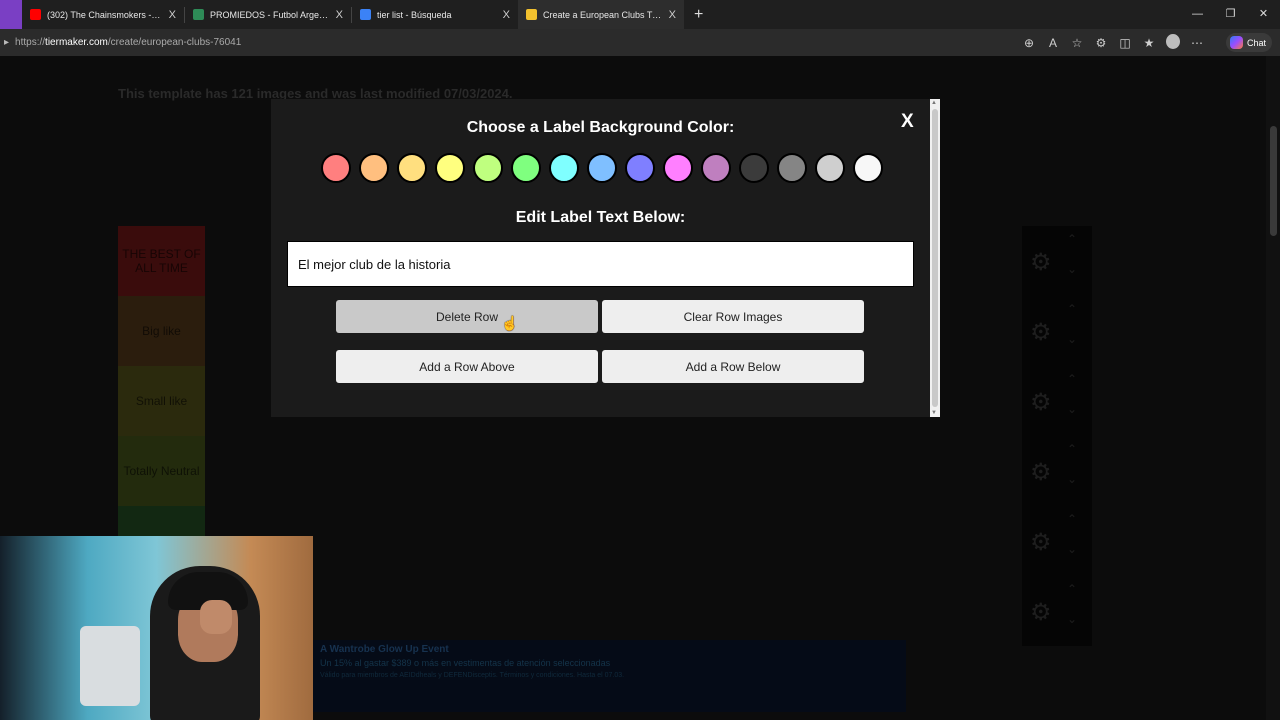 The height and width of the screenshot is (720, 1280). Describe the element at coordinates (1113, 42) in the screenshot. I see `toolbar-icons: ⊕ A ☆ ⚙ ◫ ★ ⋯` at that location.